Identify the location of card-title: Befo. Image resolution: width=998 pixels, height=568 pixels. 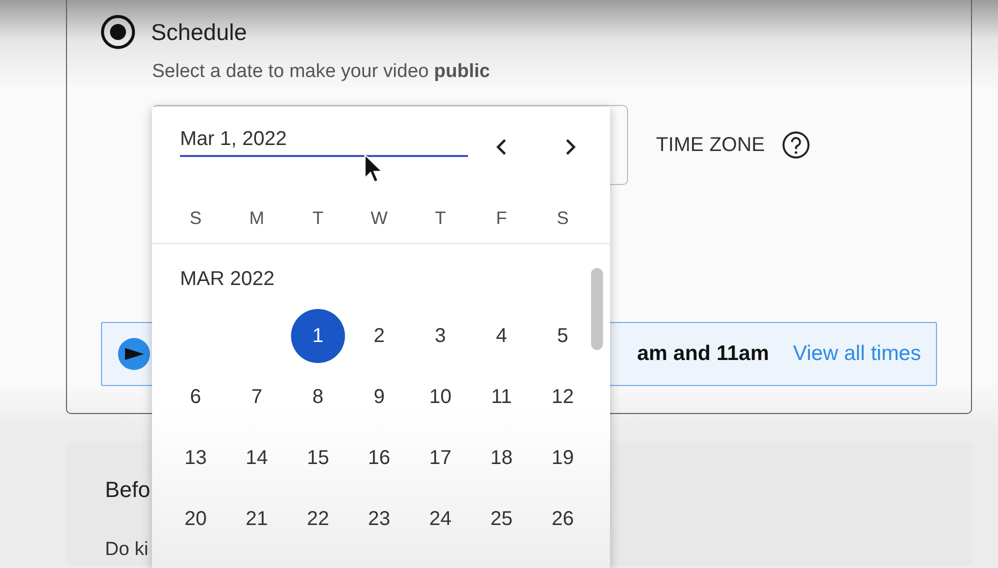
(128, 490).